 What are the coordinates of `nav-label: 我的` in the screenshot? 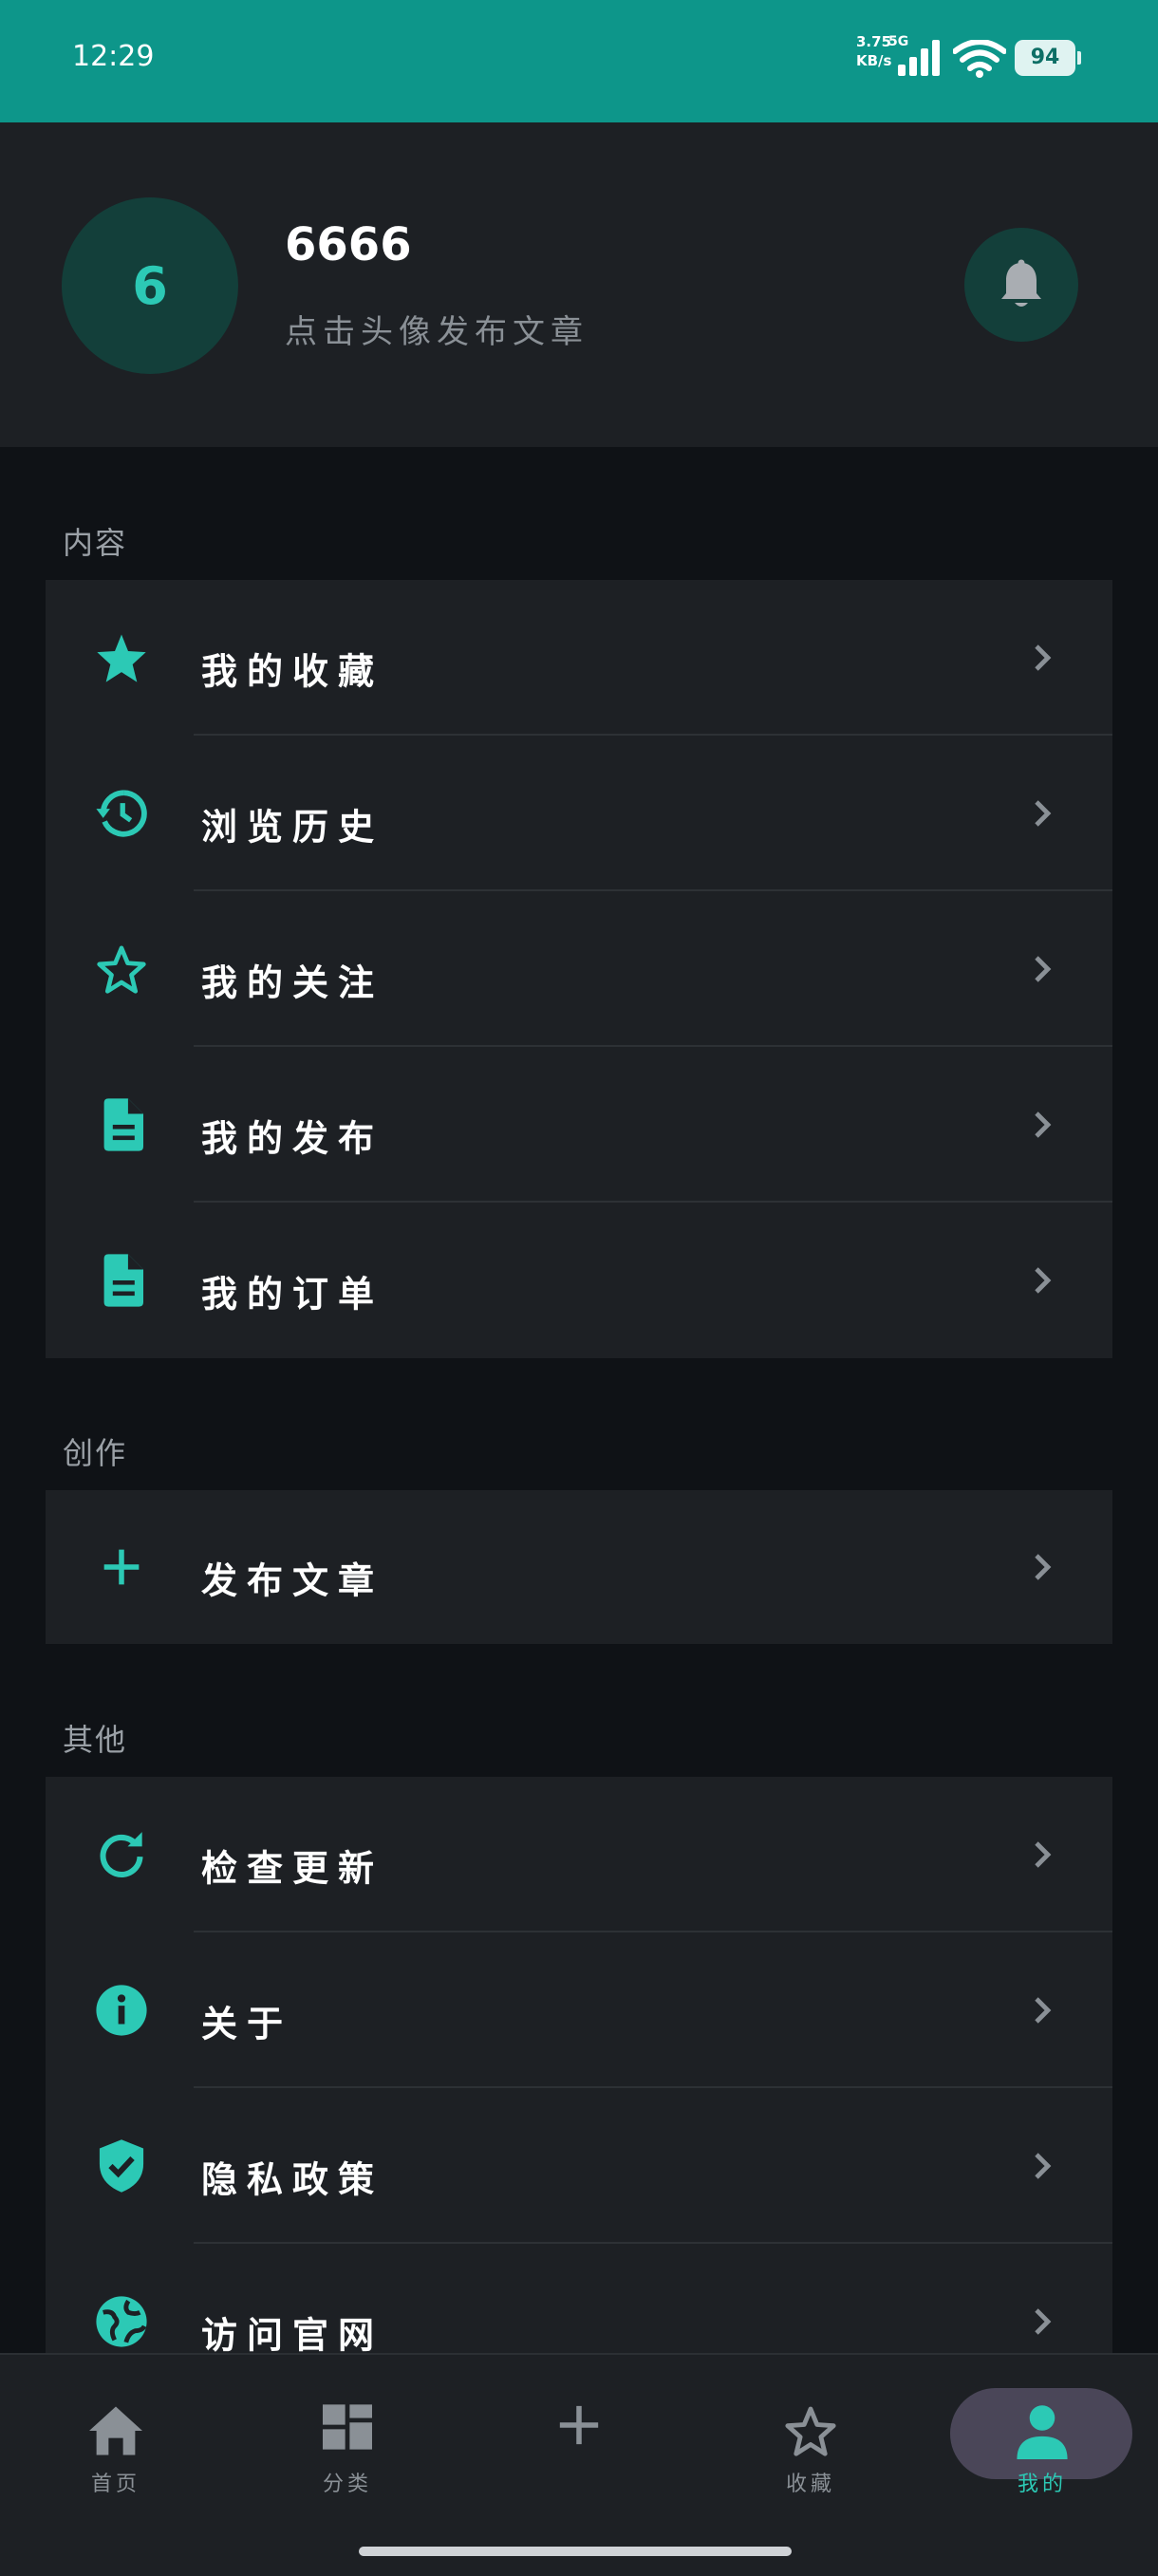 It's located at (1042, 2484).